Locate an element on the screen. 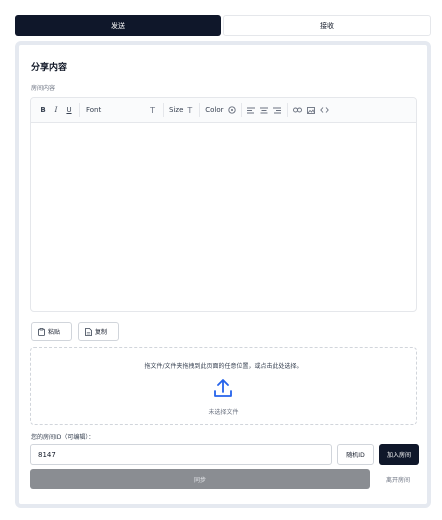 Image resolution: width=442 pixels, height=520 pixels. paste-button: 粘贴 is located at coordinates (51, 331).